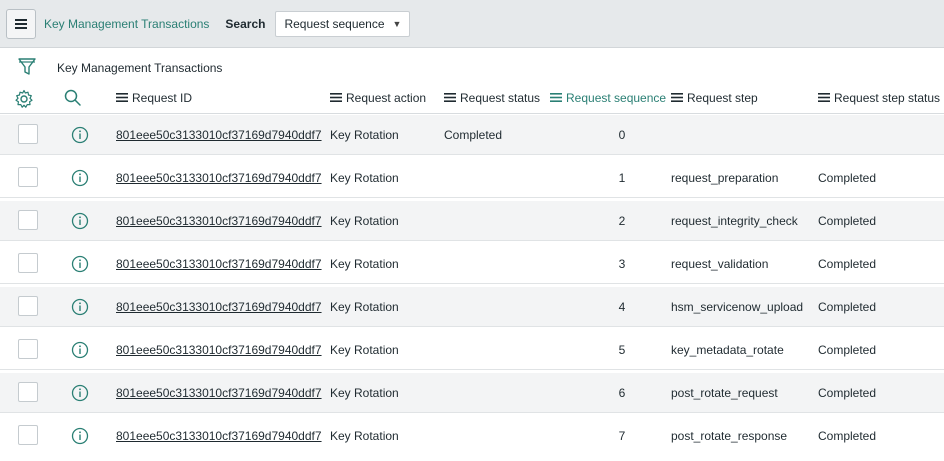 This screenshot has height=461, width=944. I want to click on column-header-request-action: Request action, so click(378, 98).